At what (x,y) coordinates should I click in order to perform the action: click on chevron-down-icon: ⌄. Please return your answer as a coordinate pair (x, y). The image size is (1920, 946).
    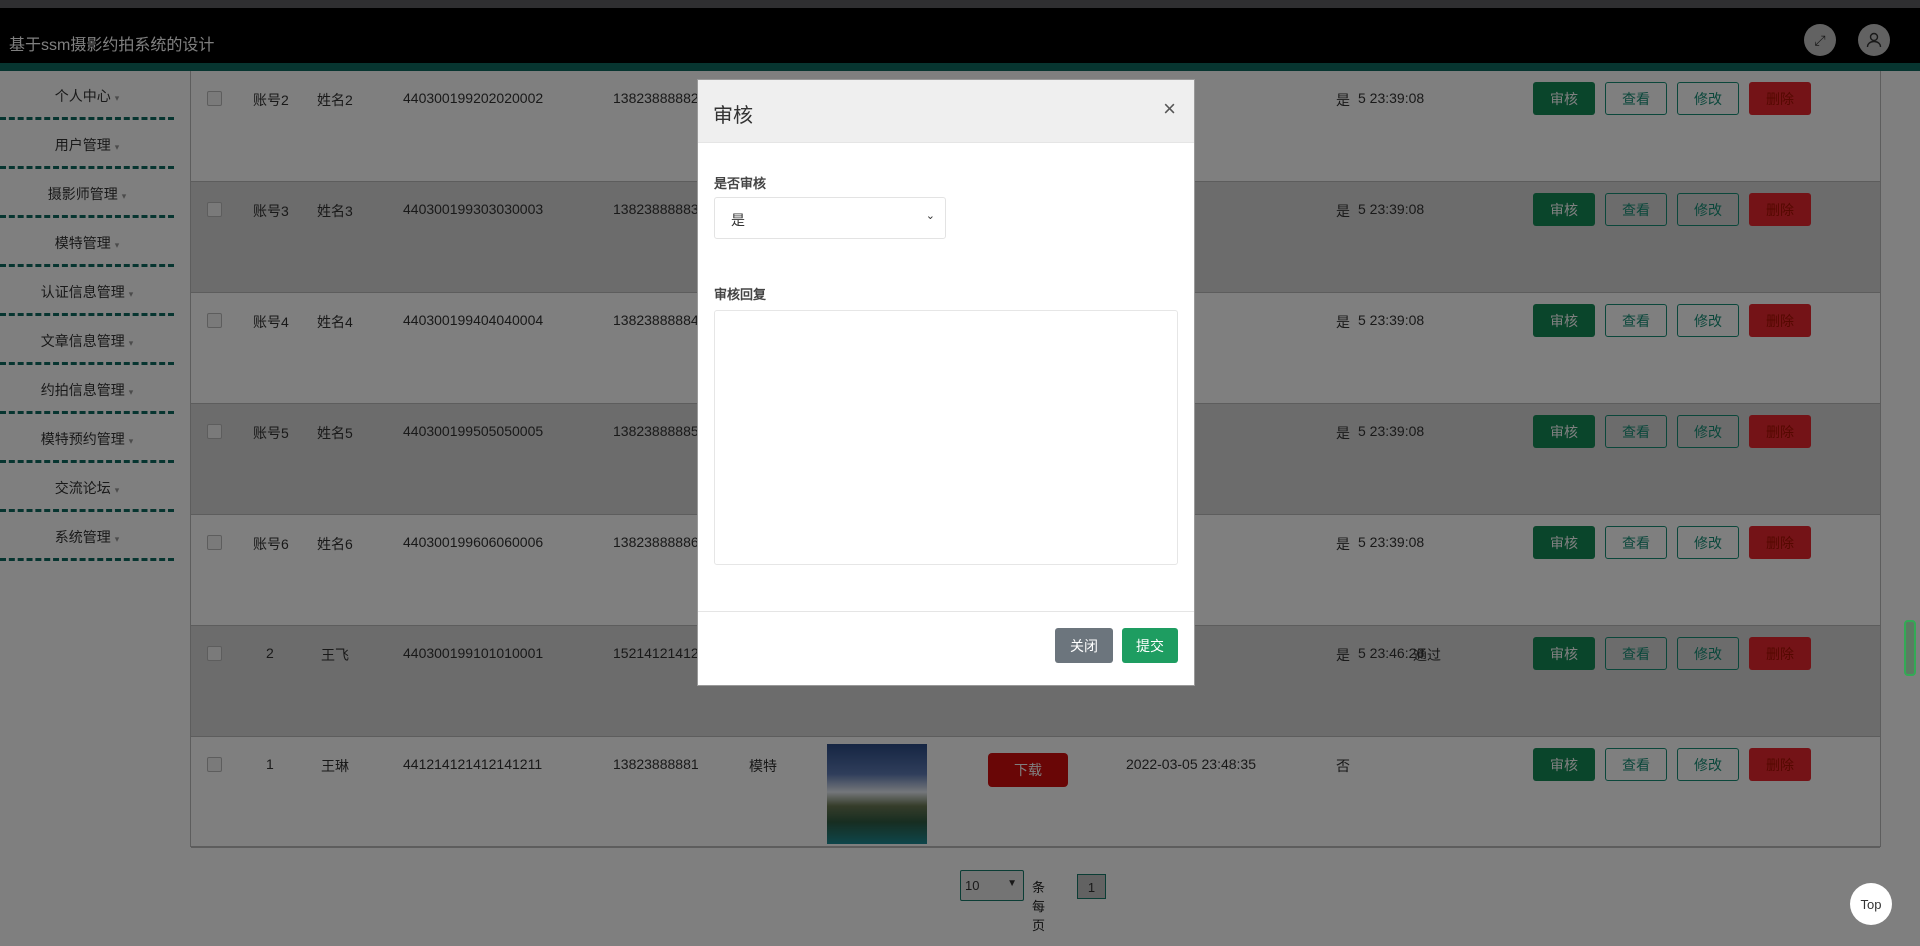
    Looking at the image, I should click on (930, 216).